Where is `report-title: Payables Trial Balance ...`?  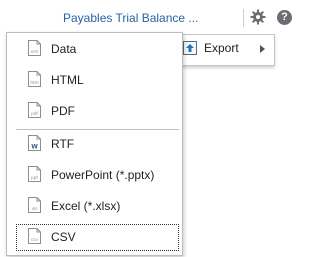 report-title: Payables Trial Balance ... is located at coordinates (141, 18).